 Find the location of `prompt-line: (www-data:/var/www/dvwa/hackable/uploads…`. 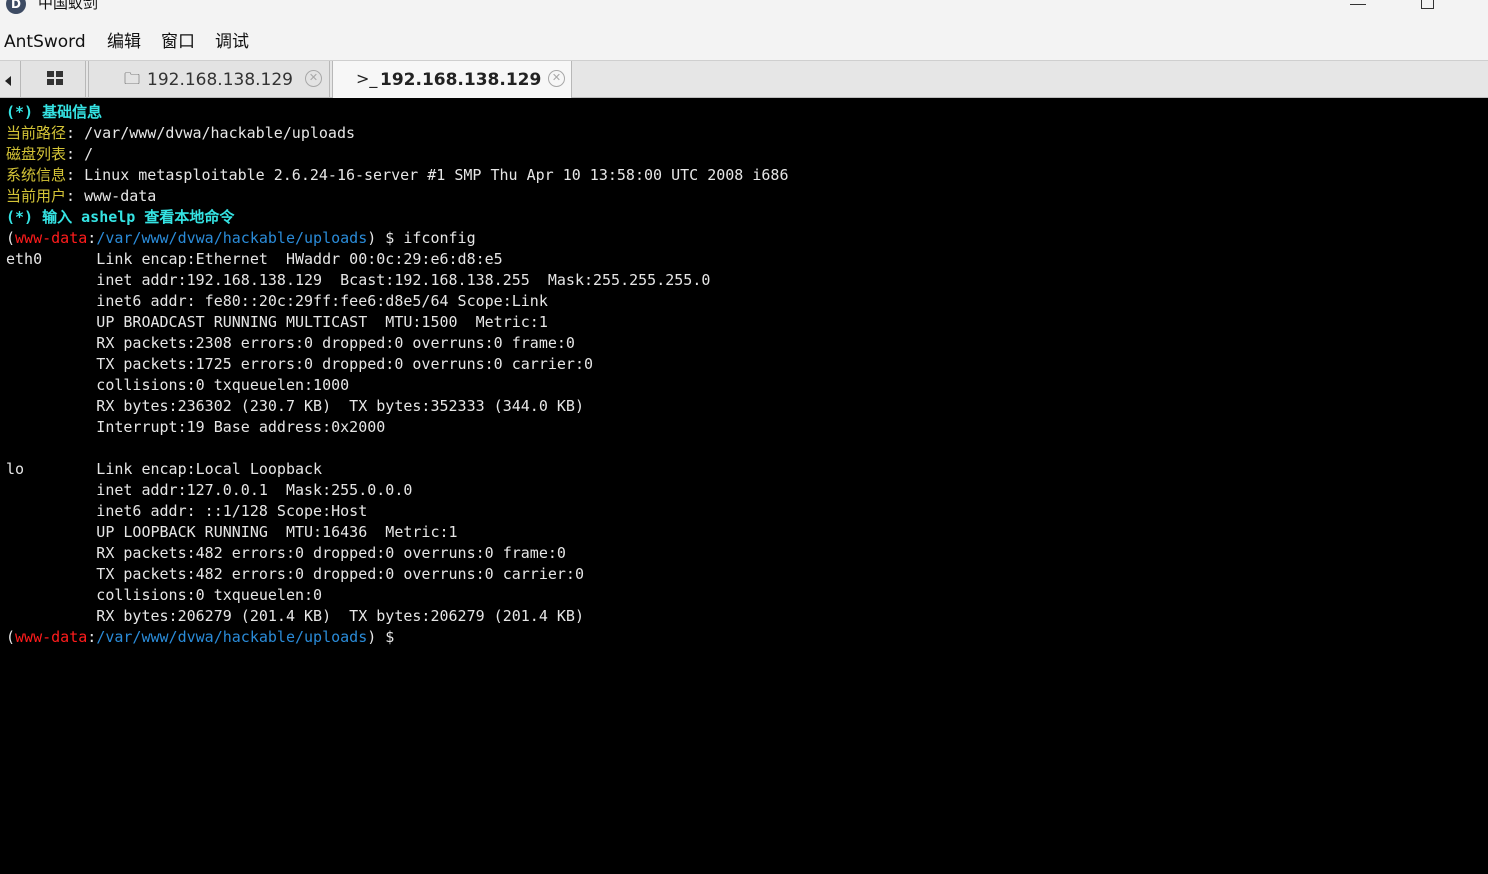

prompt-line: (www-data:/var/www/dvwa/hackable/uploads… is located at coordinates (241, 238).